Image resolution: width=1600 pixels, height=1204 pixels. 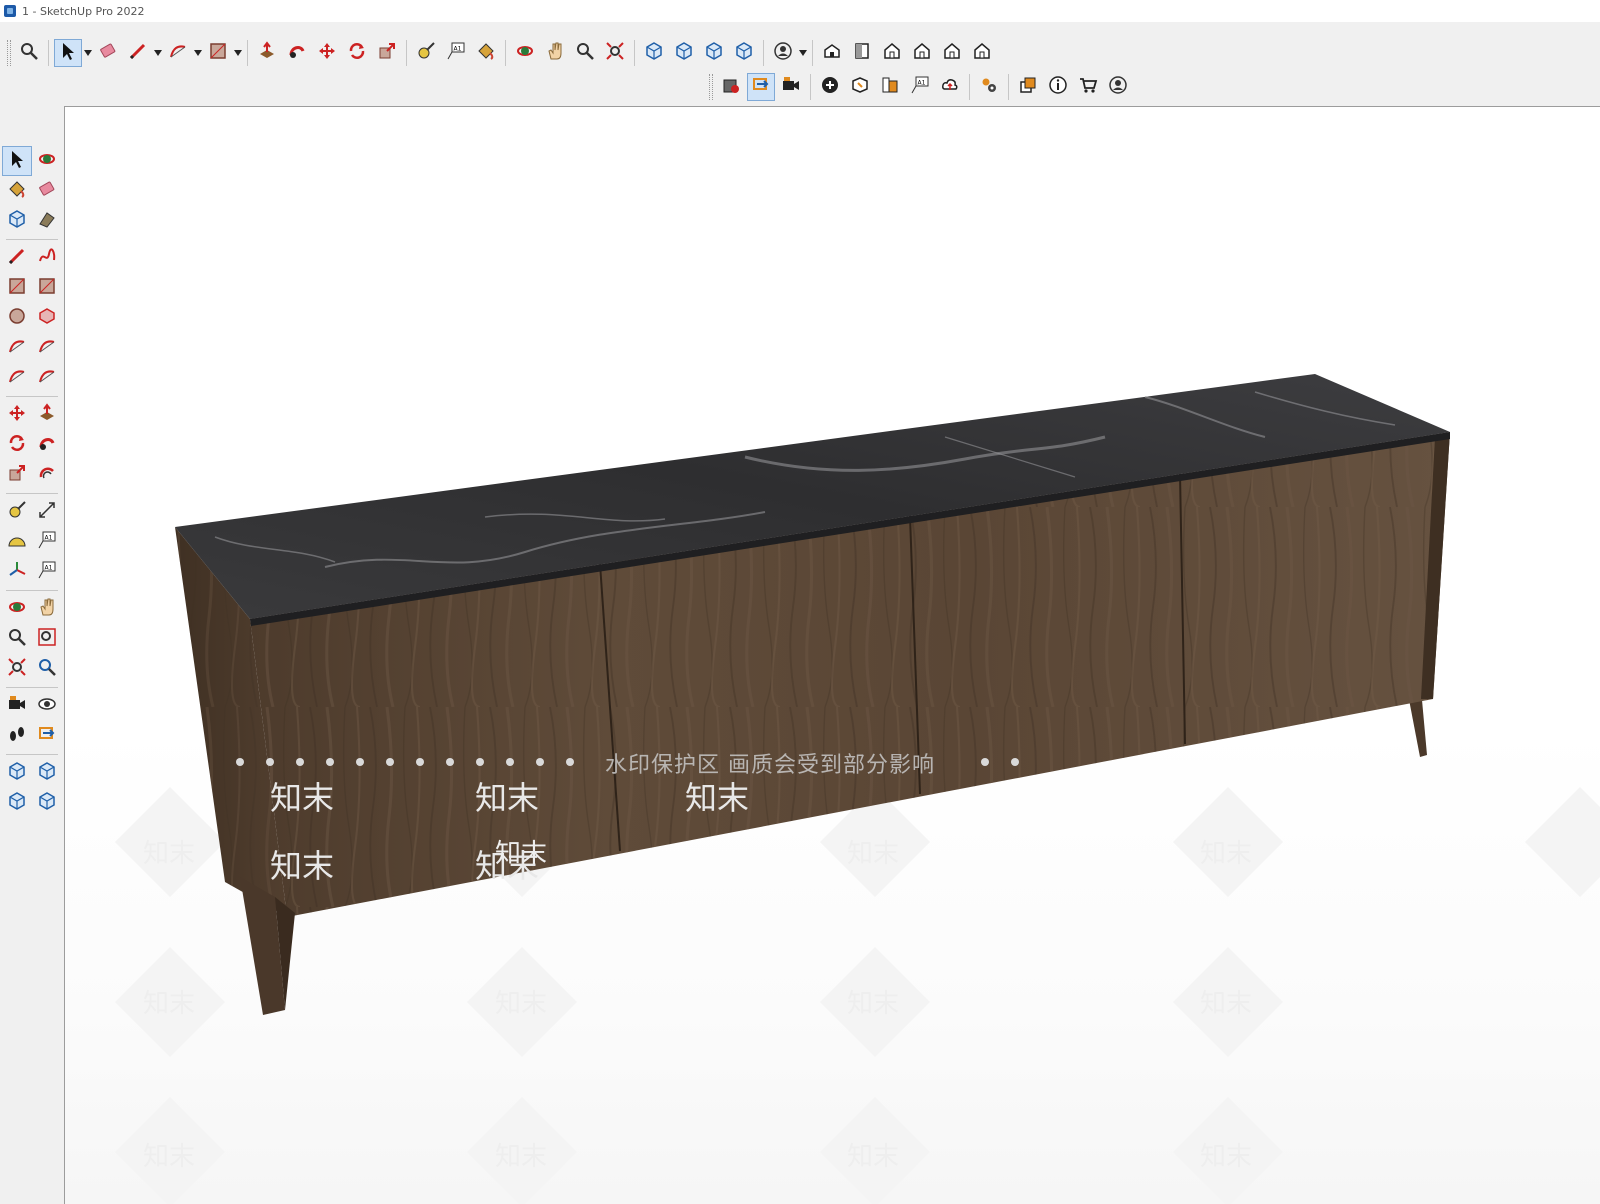 What do you see at coordinates (17, 221) in the screenshot?
I see `component-button` at bounding box center [17, 221].